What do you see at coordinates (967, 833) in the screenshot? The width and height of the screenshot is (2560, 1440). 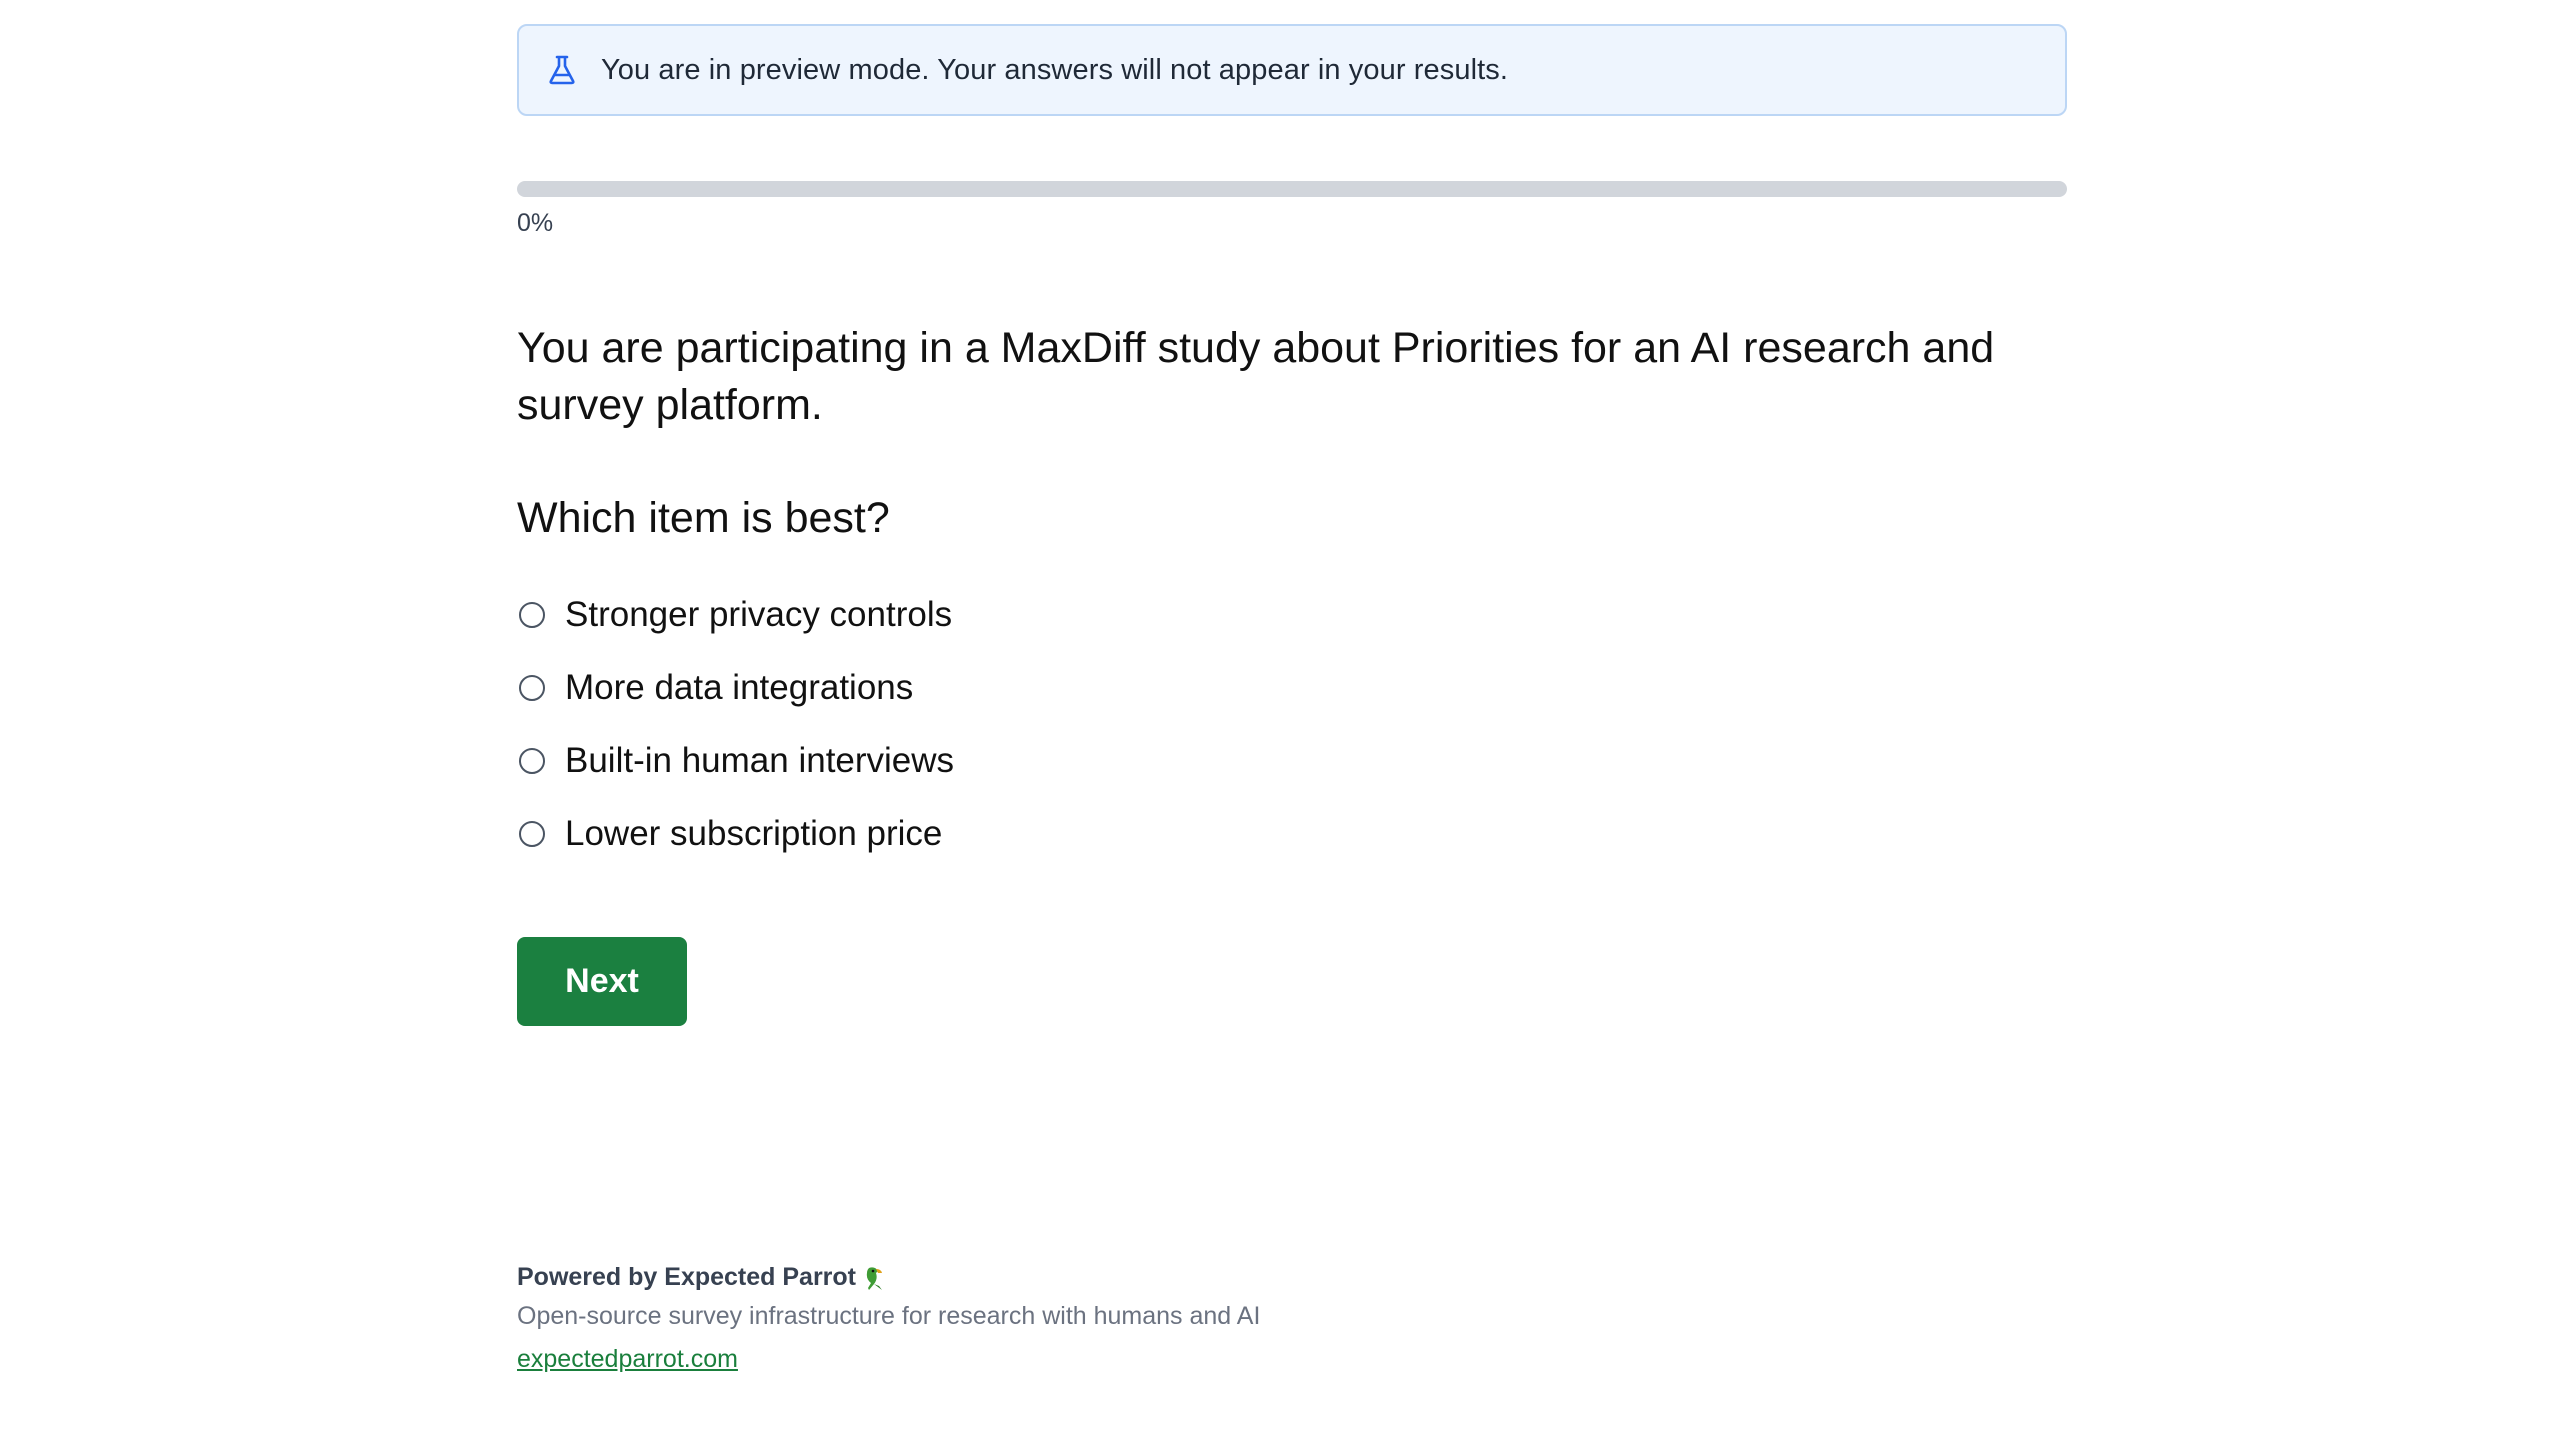 I see `option-lower-subscription-price: Lower subscription price` at bounding box center [967, 833].